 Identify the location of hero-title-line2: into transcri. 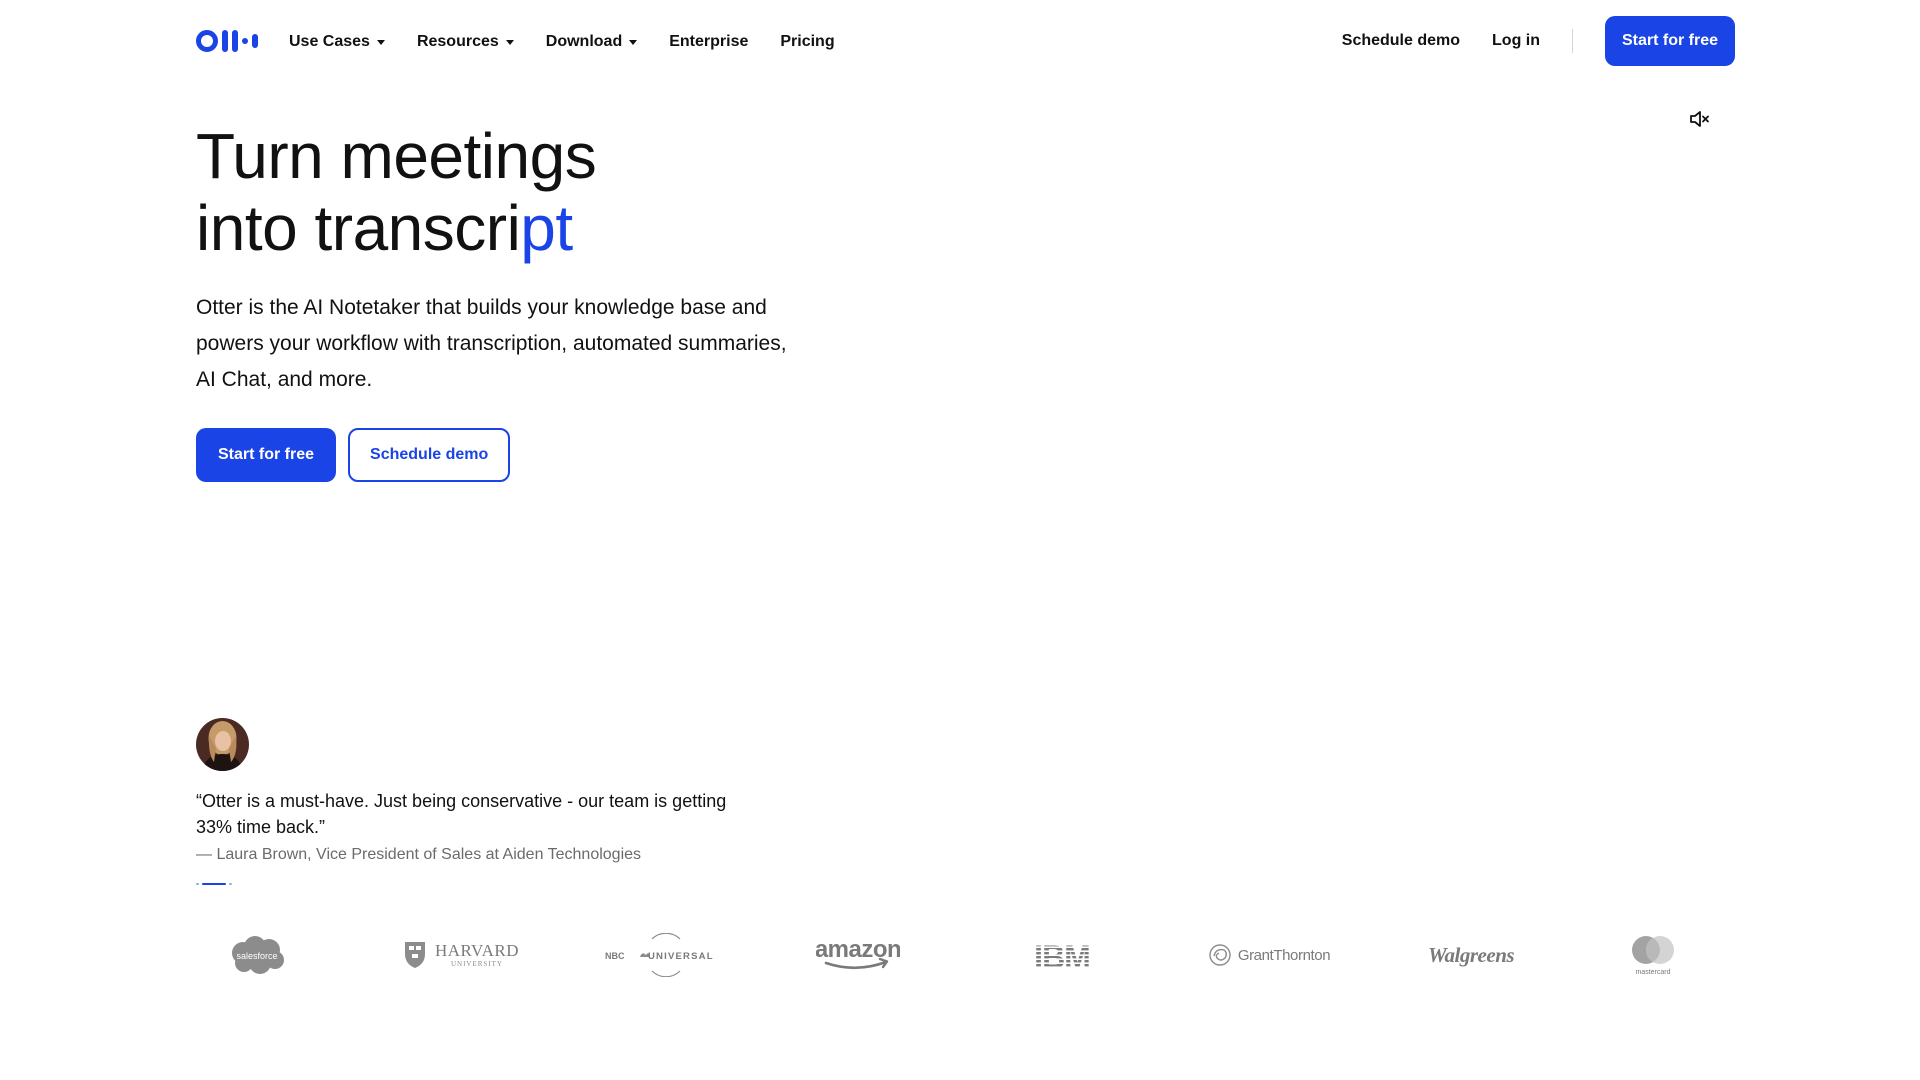
(358, 228).